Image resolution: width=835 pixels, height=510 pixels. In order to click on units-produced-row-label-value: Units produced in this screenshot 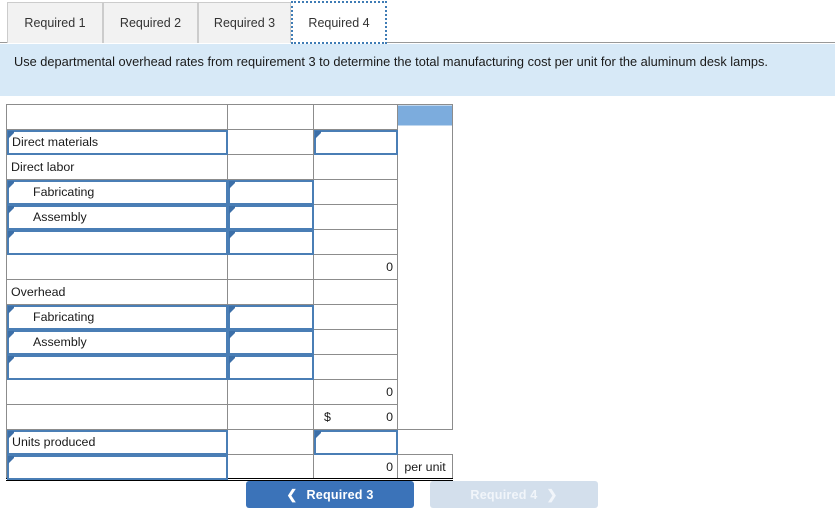, I will do `click(54, 441)`.